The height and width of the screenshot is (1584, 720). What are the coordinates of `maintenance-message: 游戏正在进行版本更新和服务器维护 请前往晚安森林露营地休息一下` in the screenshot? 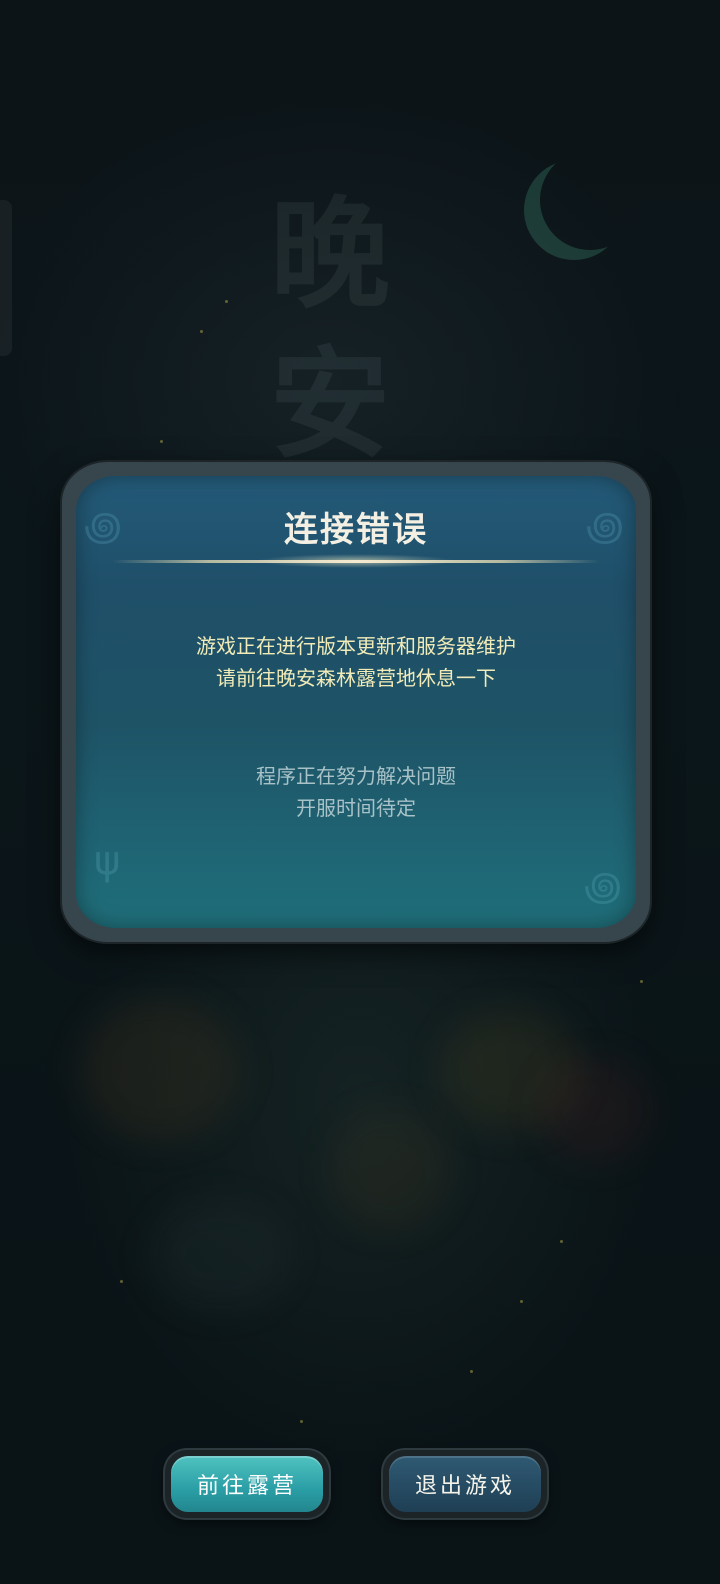 It's located at (356, 662).